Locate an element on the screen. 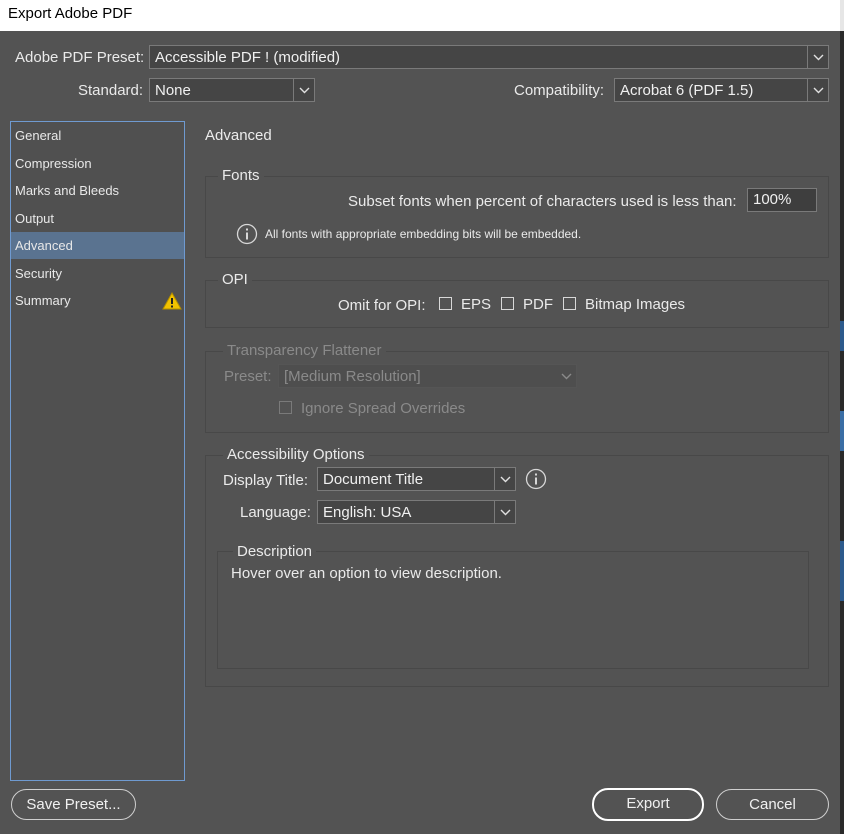 The height and width of the screenshot is (834, 844). compatibility-select: Acrobat 6 (PDF 1.5) is located at coordinates (721, 90).